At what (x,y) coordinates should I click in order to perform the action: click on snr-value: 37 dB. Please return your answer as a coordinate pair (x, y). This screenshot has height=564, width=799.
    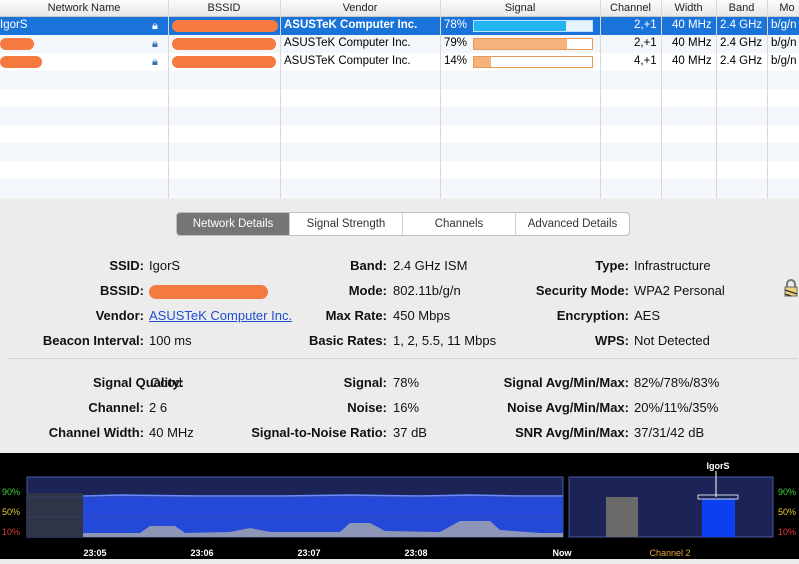
    Looking at the image, I should click on (410, 432).